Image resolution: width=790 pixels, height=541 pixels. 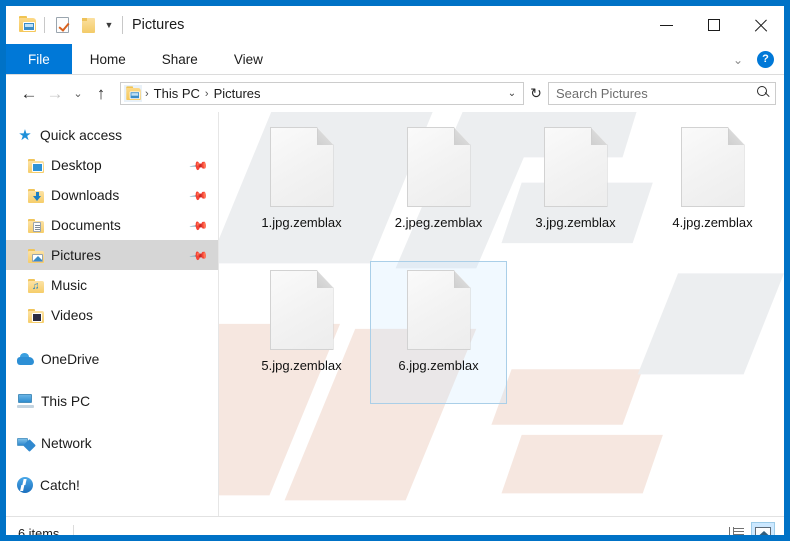 I want to click on address-toolbar: ← → ⌄ ↑ › This PC › Pictures ⌄ ↻, so click(x=395, y=93).